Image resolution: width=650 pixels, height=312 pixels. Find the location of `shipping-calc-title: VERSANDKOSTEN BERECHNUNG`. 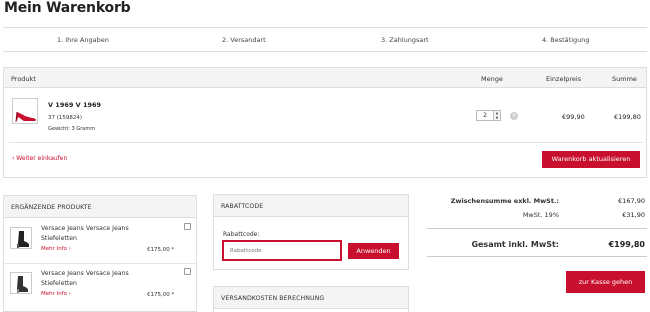

shipping-calc-title: VERSANDKOSTEN BERECHNUNG is located at coordinates (273, 298).